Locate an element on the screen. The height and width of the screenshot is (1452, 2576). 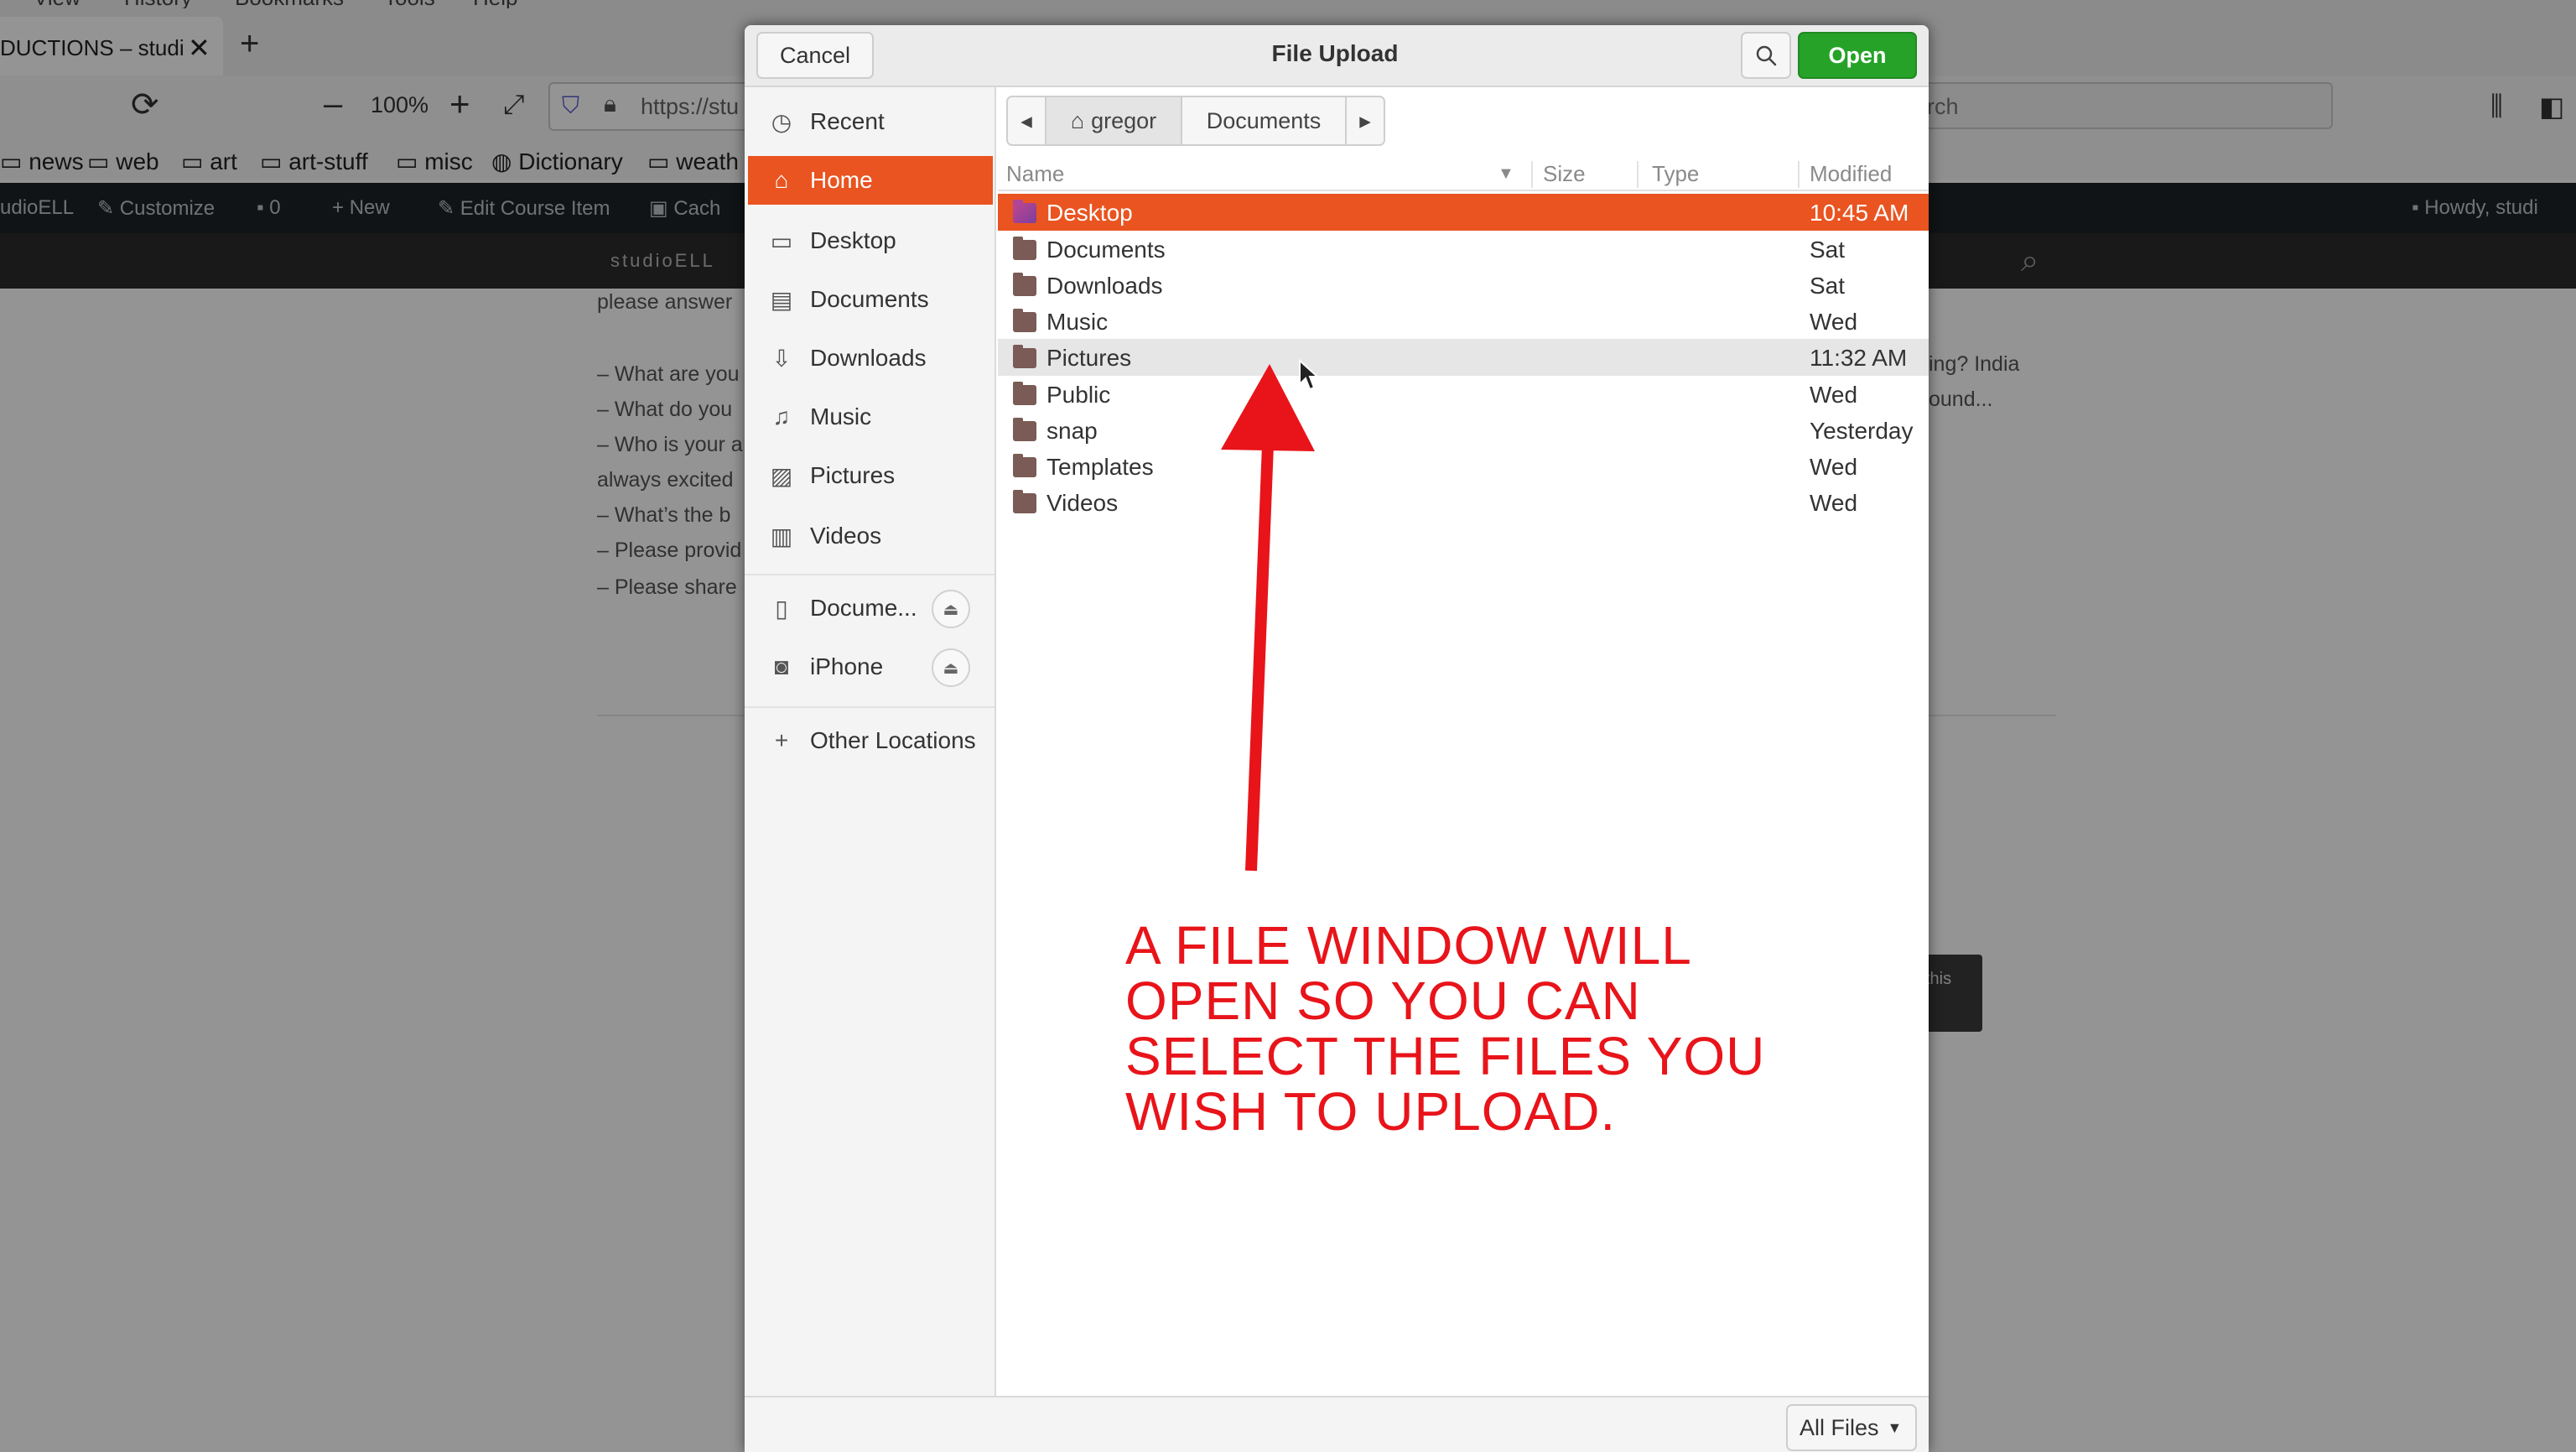
clock-icon: ◷ is located at coordinates (781, 121).